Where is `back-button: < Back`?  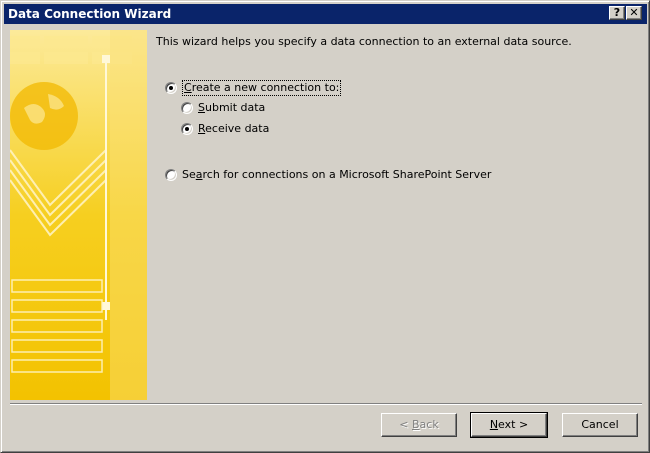
back-button: < Back is located at coordinates (419, 425).